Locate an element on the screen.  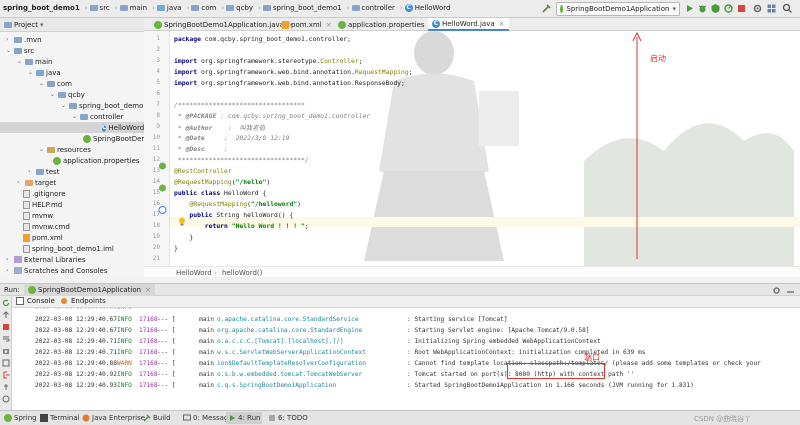
tab-helloword-java: C HelloWord.java × is located at coordinates (468, 24).